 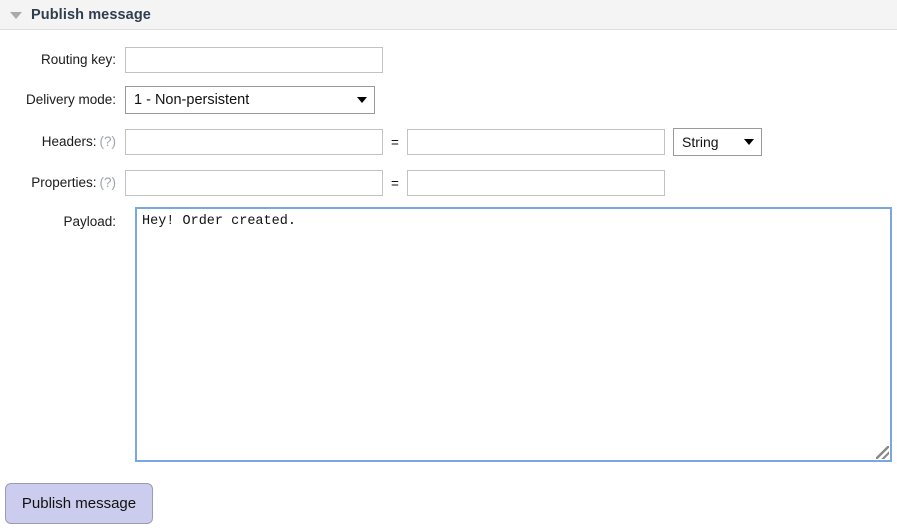 What do you see at coordinates (254, 183) in the screenshot?
I see `properties-key-input` at bounding box center [254, 183].